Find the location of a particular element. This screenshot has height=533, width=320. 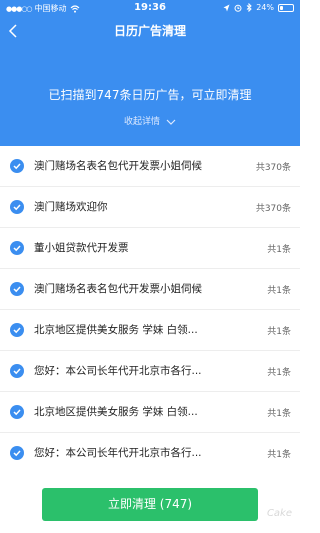

clean-now-button: 立即清理 (747) is located at coordinates (150, 504).